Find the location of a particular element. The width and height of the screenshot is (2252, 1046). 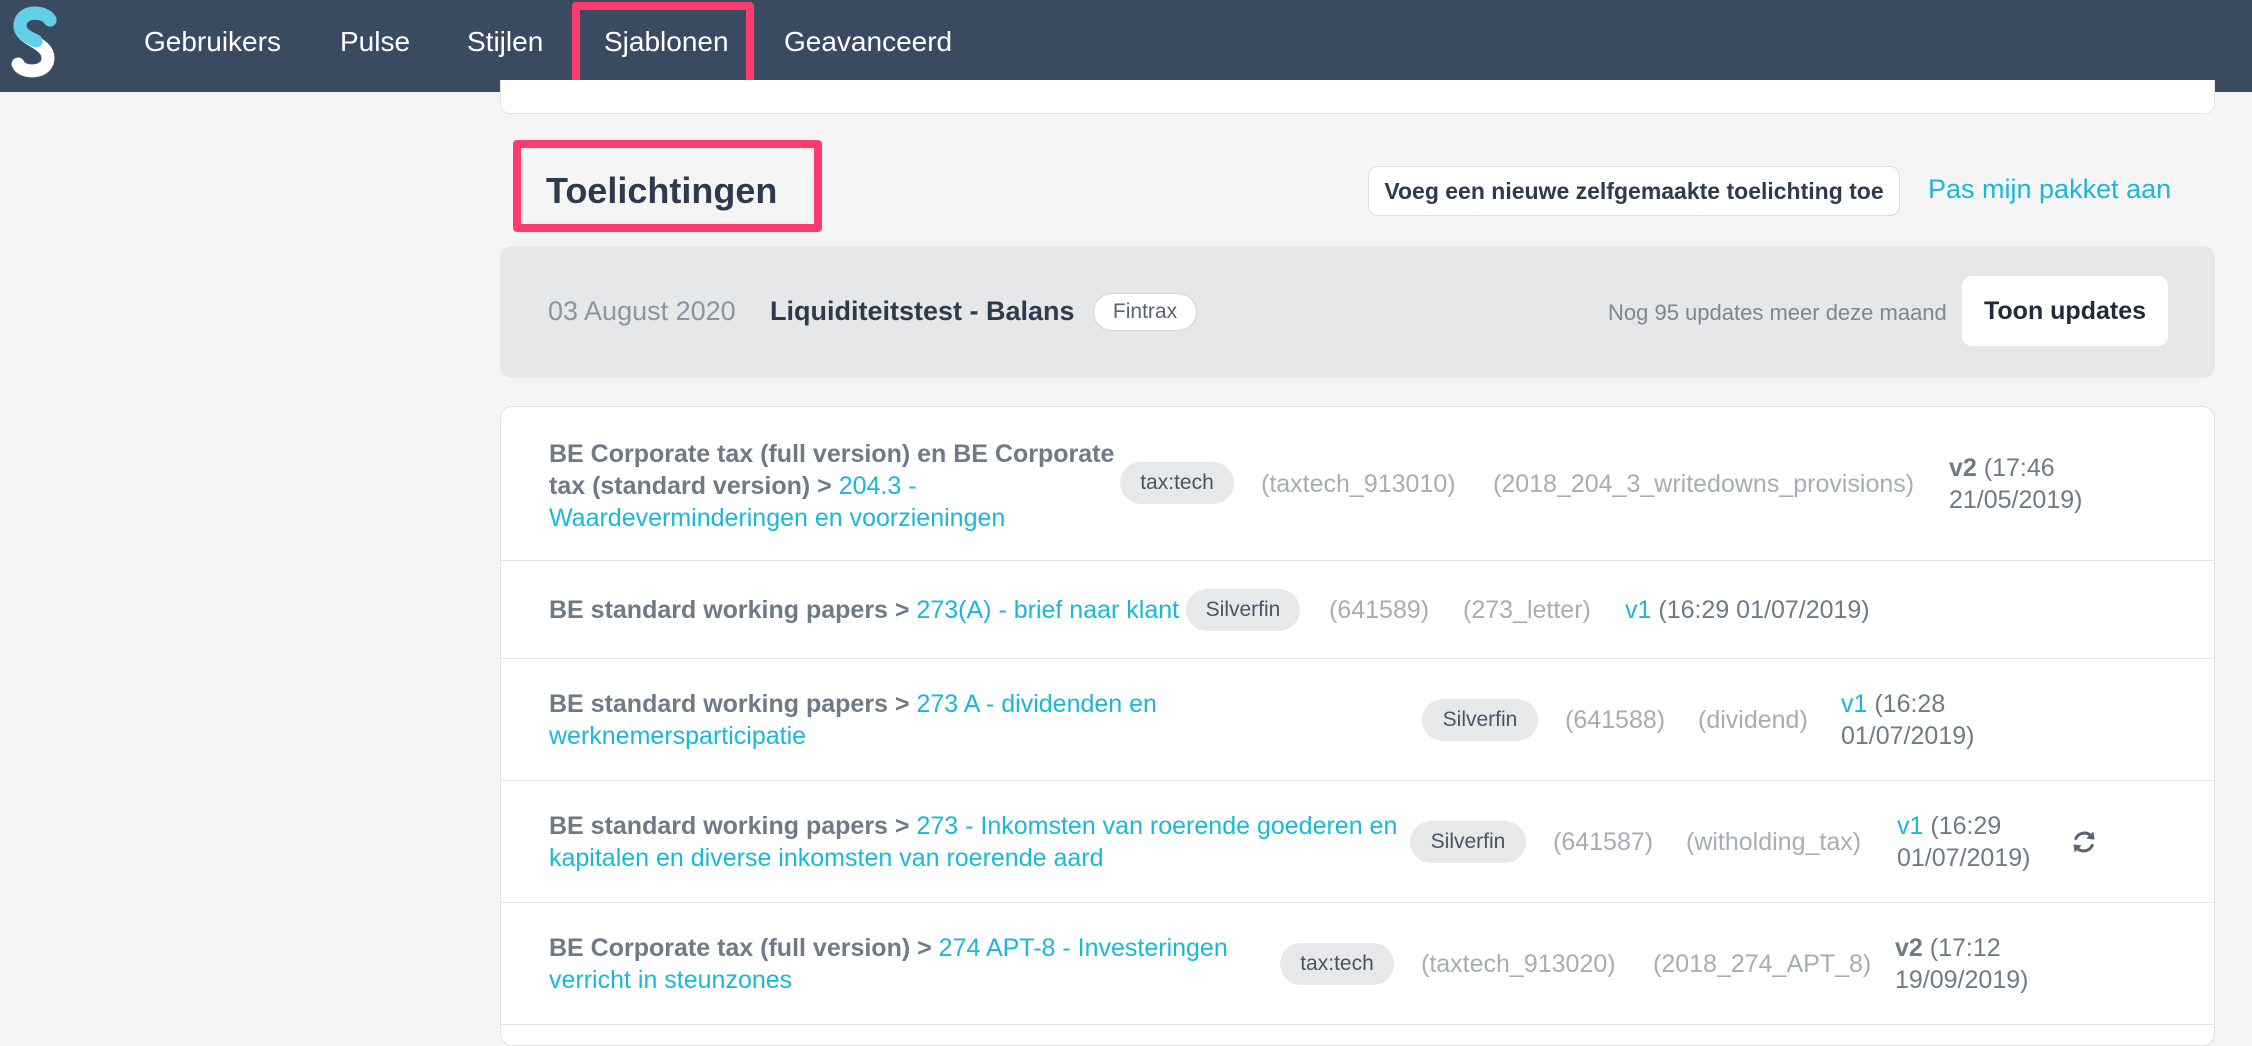

nav-item-stijlen: Stijlen is located at coordinates (505, 42).